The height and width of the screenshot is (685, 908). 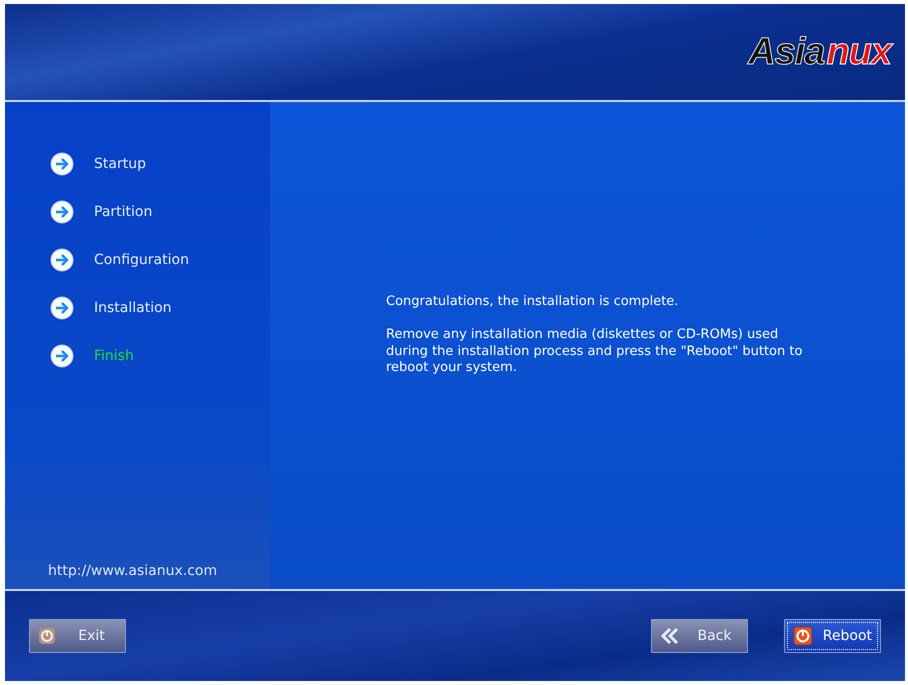 What do you see at coordinates (141, 260) in the screenshot?
I see `step-label: Configuration` at bounding box center [141, 260].